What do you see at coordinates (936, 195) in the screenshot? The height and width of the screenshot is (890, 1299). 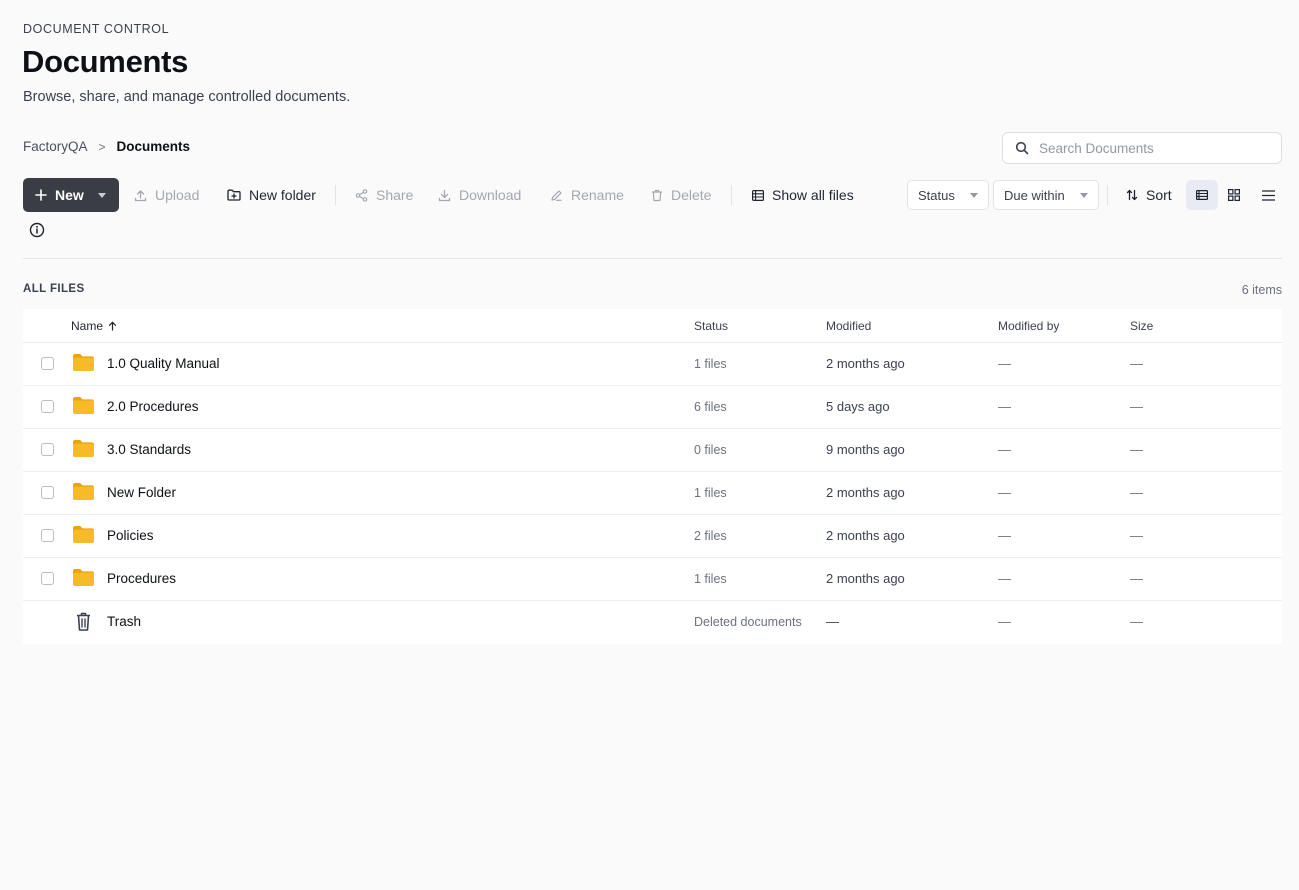 I see `status-filter-label: Status` at bounding box center [936, 195].